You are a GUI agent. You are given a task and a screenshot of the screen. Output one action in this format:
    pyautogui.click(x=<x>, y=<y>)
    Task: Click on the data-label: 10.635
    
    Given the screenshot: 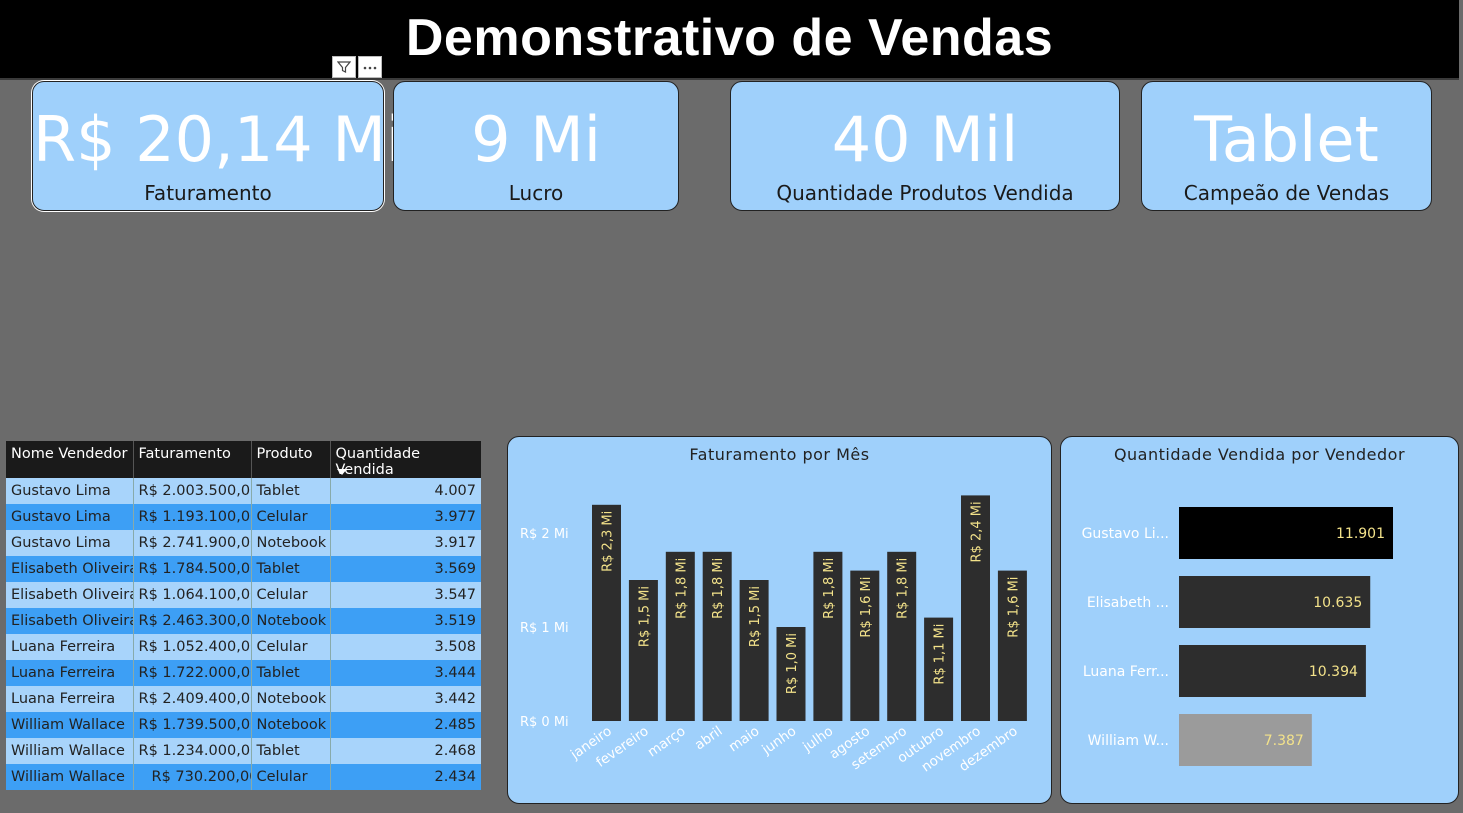 What is the action you would take?
    pyautogui.click(x=1337, y=603)
    